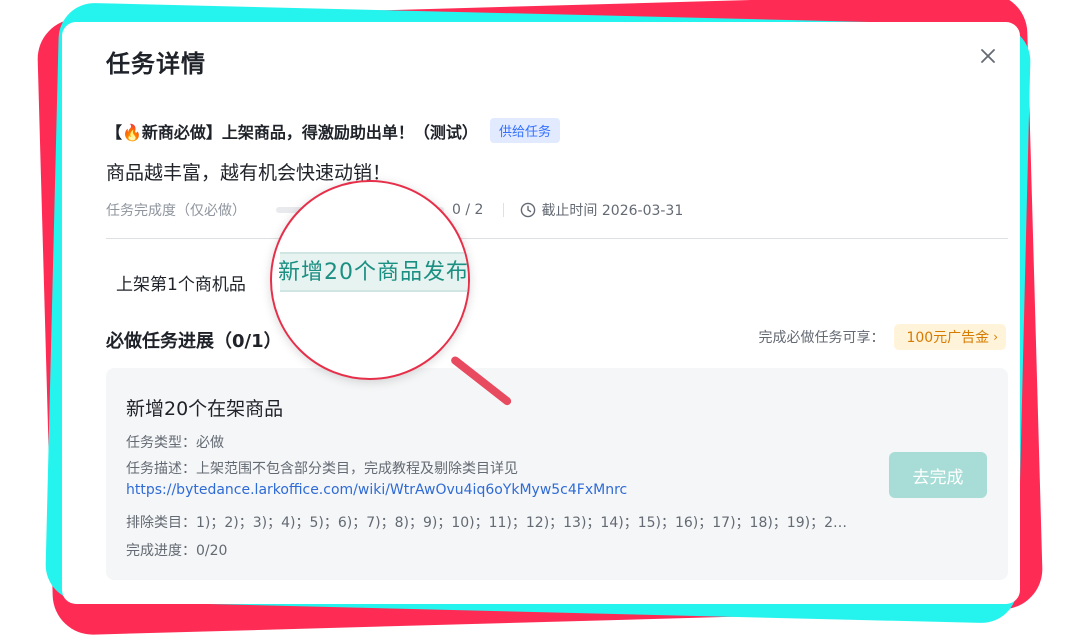 This screenshot has height=636, width=1080. What do you see at coordinates (938, 475) in the screenshot?
I see `go-complete-button: 去完成` at bounding box center [938, 475].